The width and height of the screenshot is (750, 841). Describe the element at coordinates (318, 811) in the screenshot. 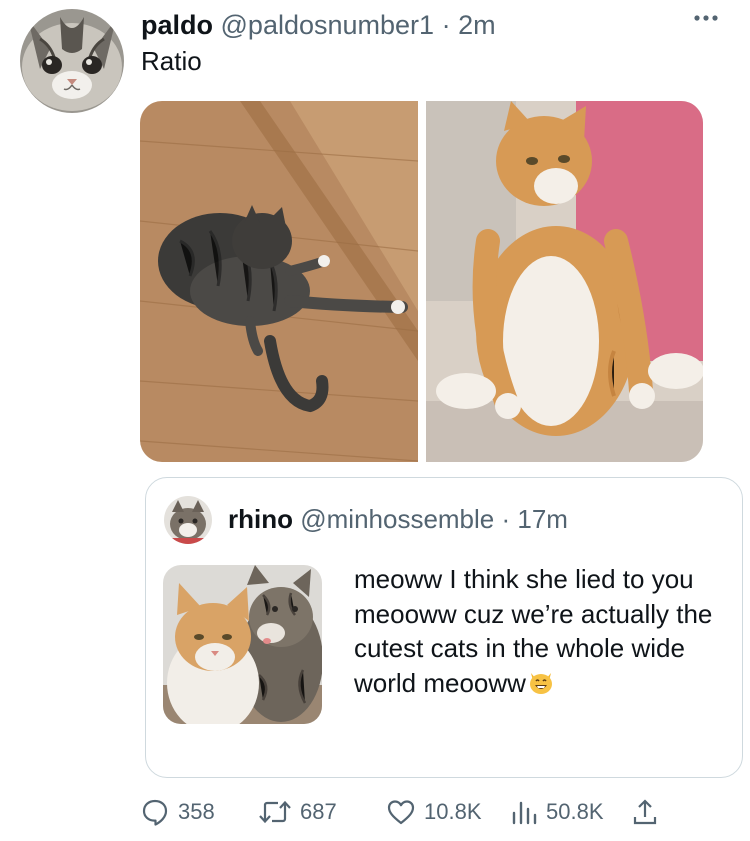

I see `retweet-count: 687` at that location.